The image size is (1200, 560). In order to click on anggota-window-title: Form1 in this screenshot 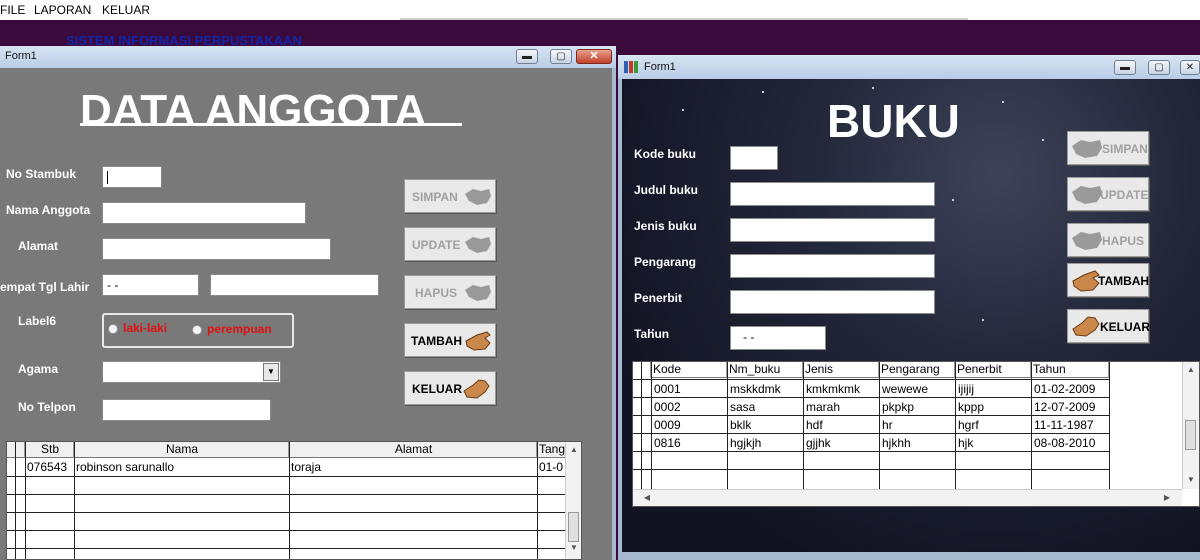, I will do `click(21, 56)`.